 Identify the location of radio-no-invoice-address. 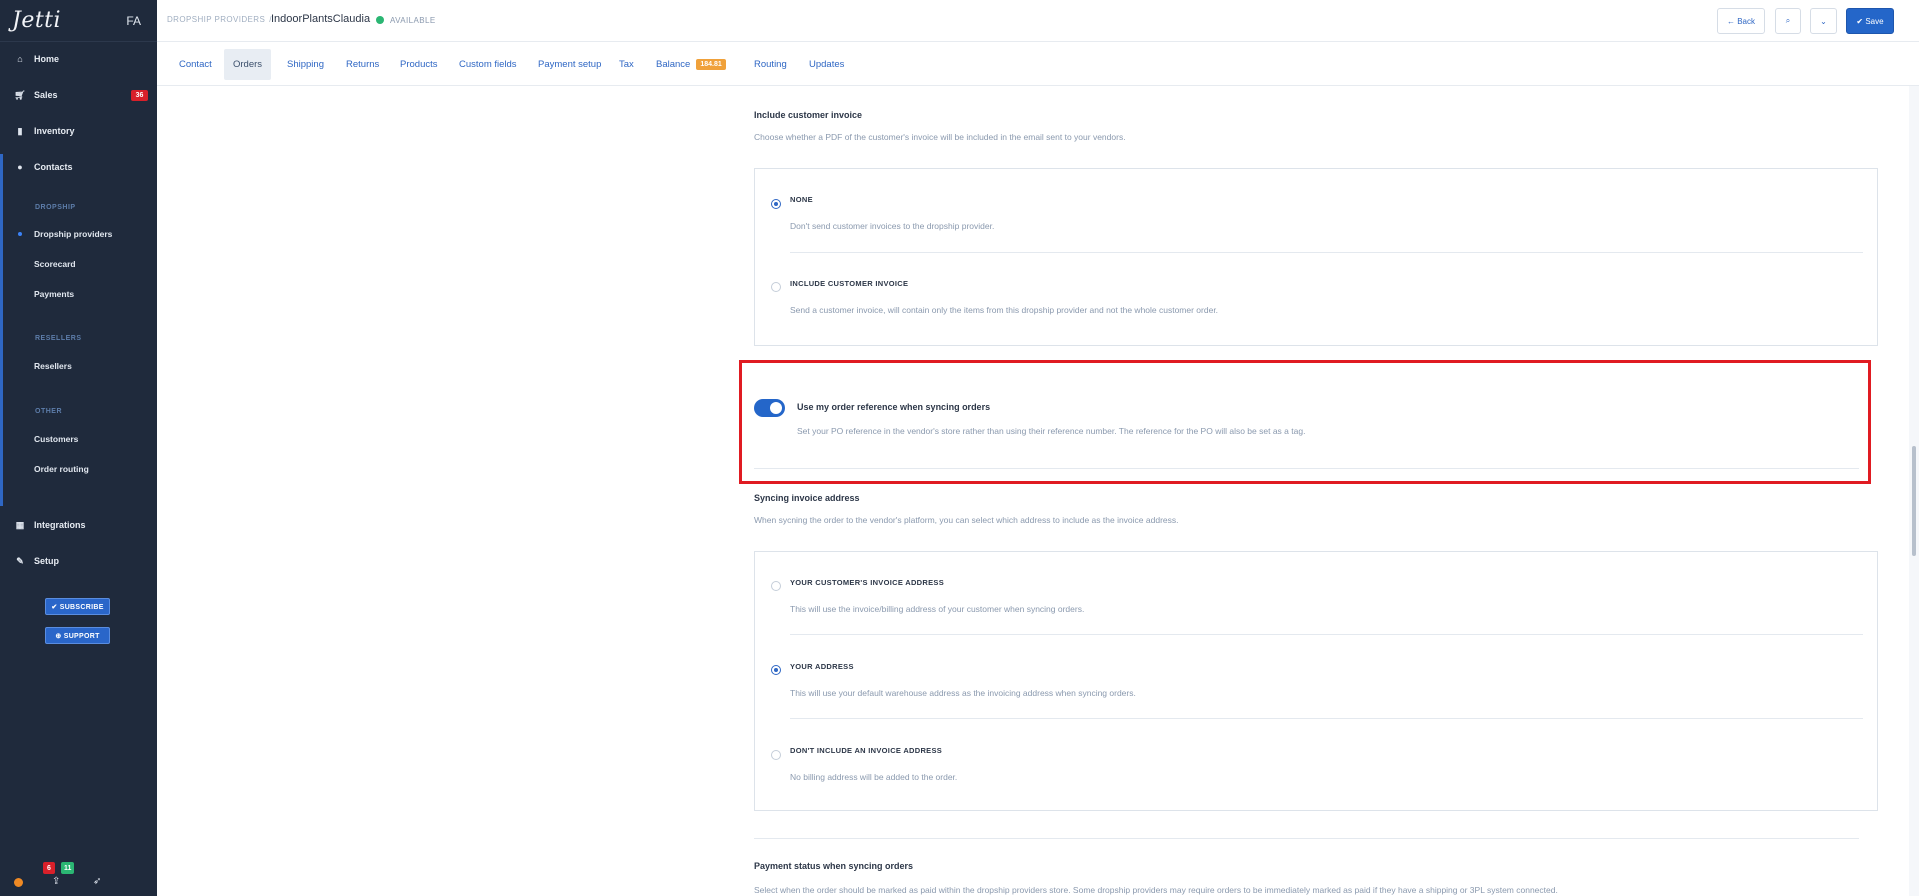
(776, 755).